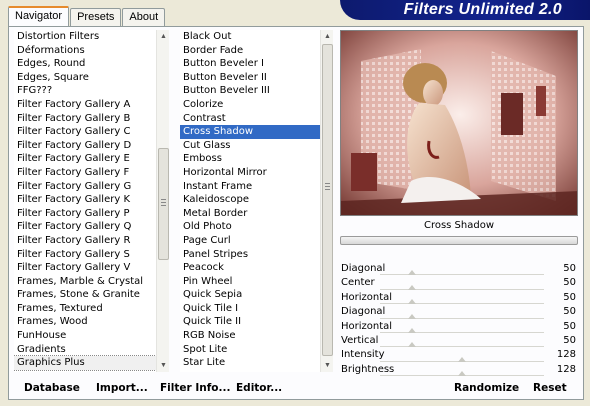 Image resolution: width=590 pixels, height=406 pixels. I want to click on param-row: Intensity 128, so click(459, 355).